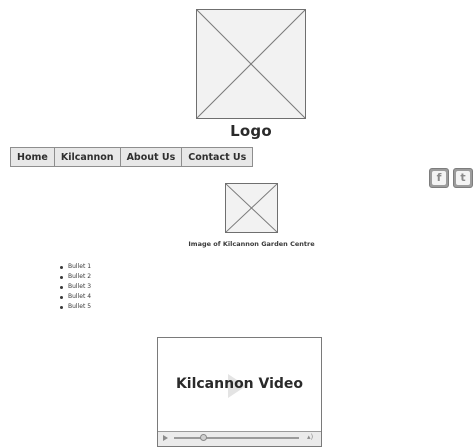 The height and width of the screenshot is (447, 473). I want to click on facebook-glyph: f, so click(439, 178).